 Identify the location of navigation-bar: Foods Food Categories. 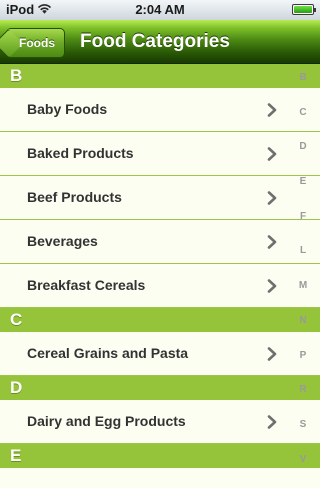
(160, 42).